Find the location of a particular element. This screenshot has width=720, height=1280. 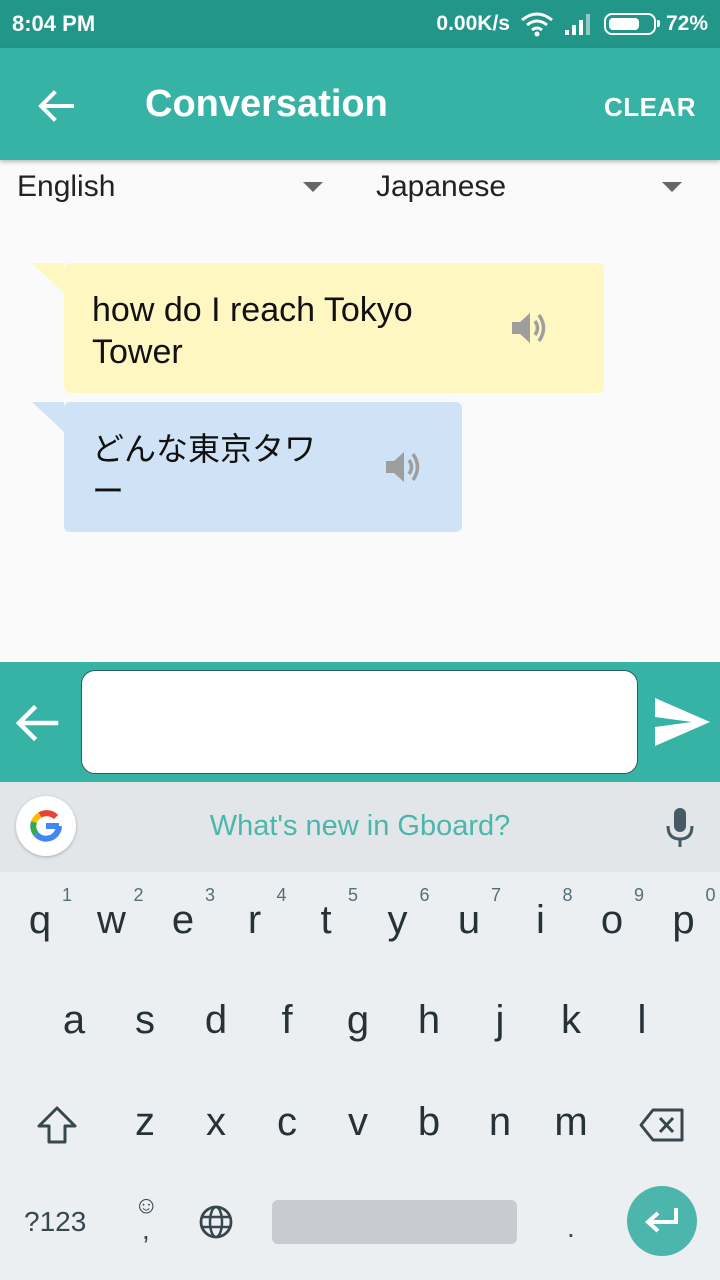

key-label: a is located at coordinates (74, 1020).